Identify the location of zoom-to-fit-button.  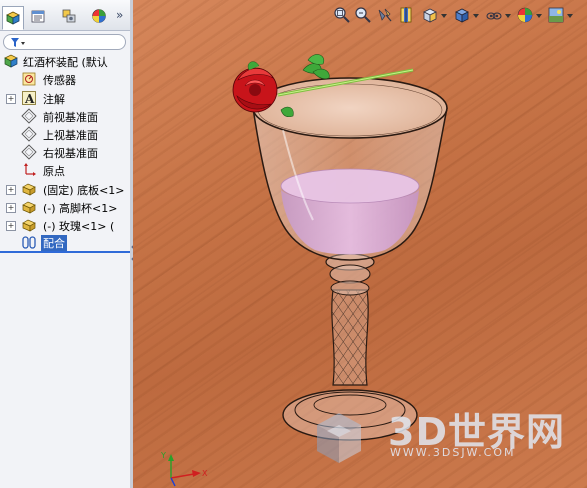
(342, 15).